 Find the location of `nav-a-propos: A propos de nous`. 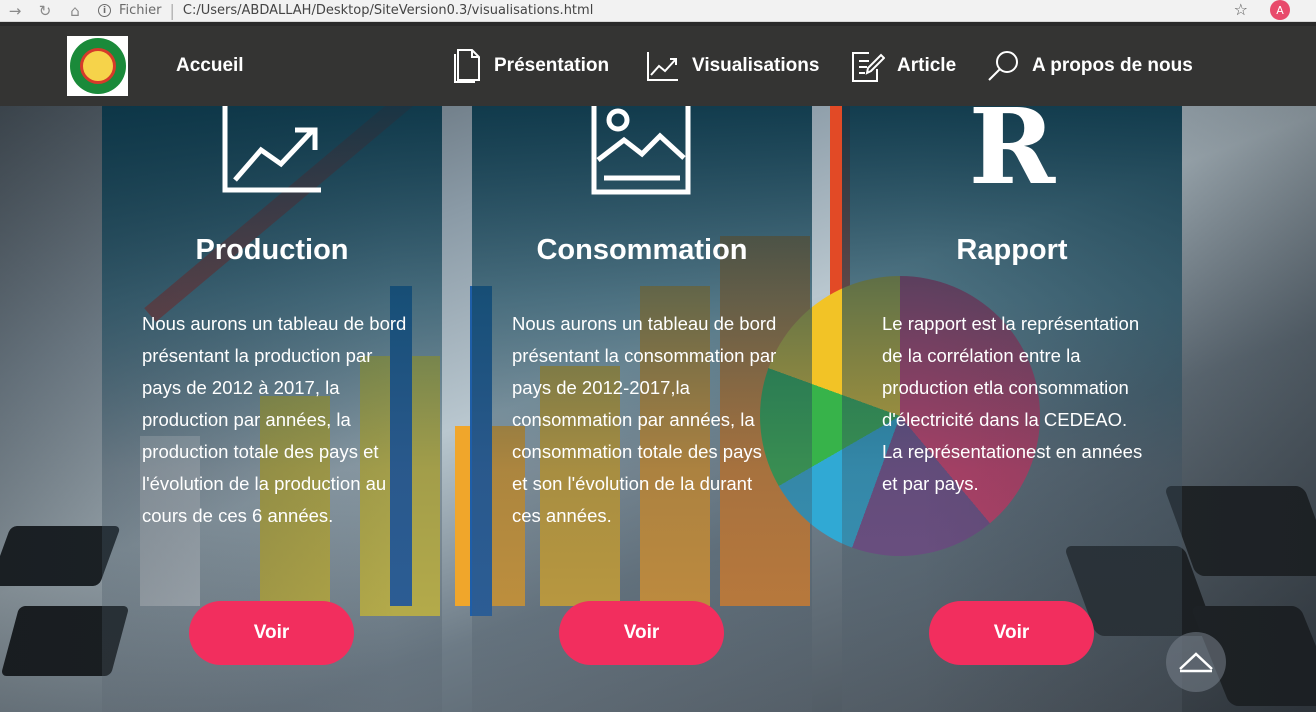

nav-a-propos: A propos de nous is located at coordinates (1089, 66).